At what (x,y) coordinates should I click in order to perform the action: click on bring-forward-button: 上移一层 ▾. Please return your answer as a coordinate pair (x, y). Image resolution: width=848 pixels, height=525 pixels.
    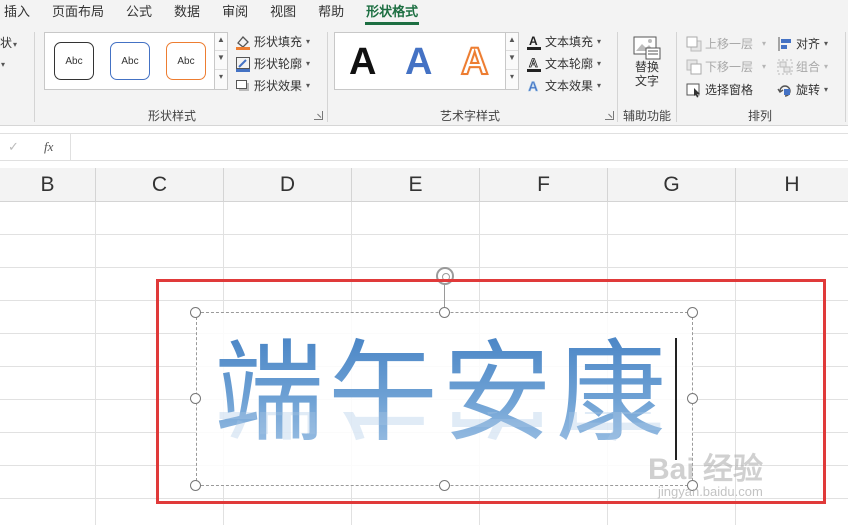
    Looking at the image, I should click on (726, 43).